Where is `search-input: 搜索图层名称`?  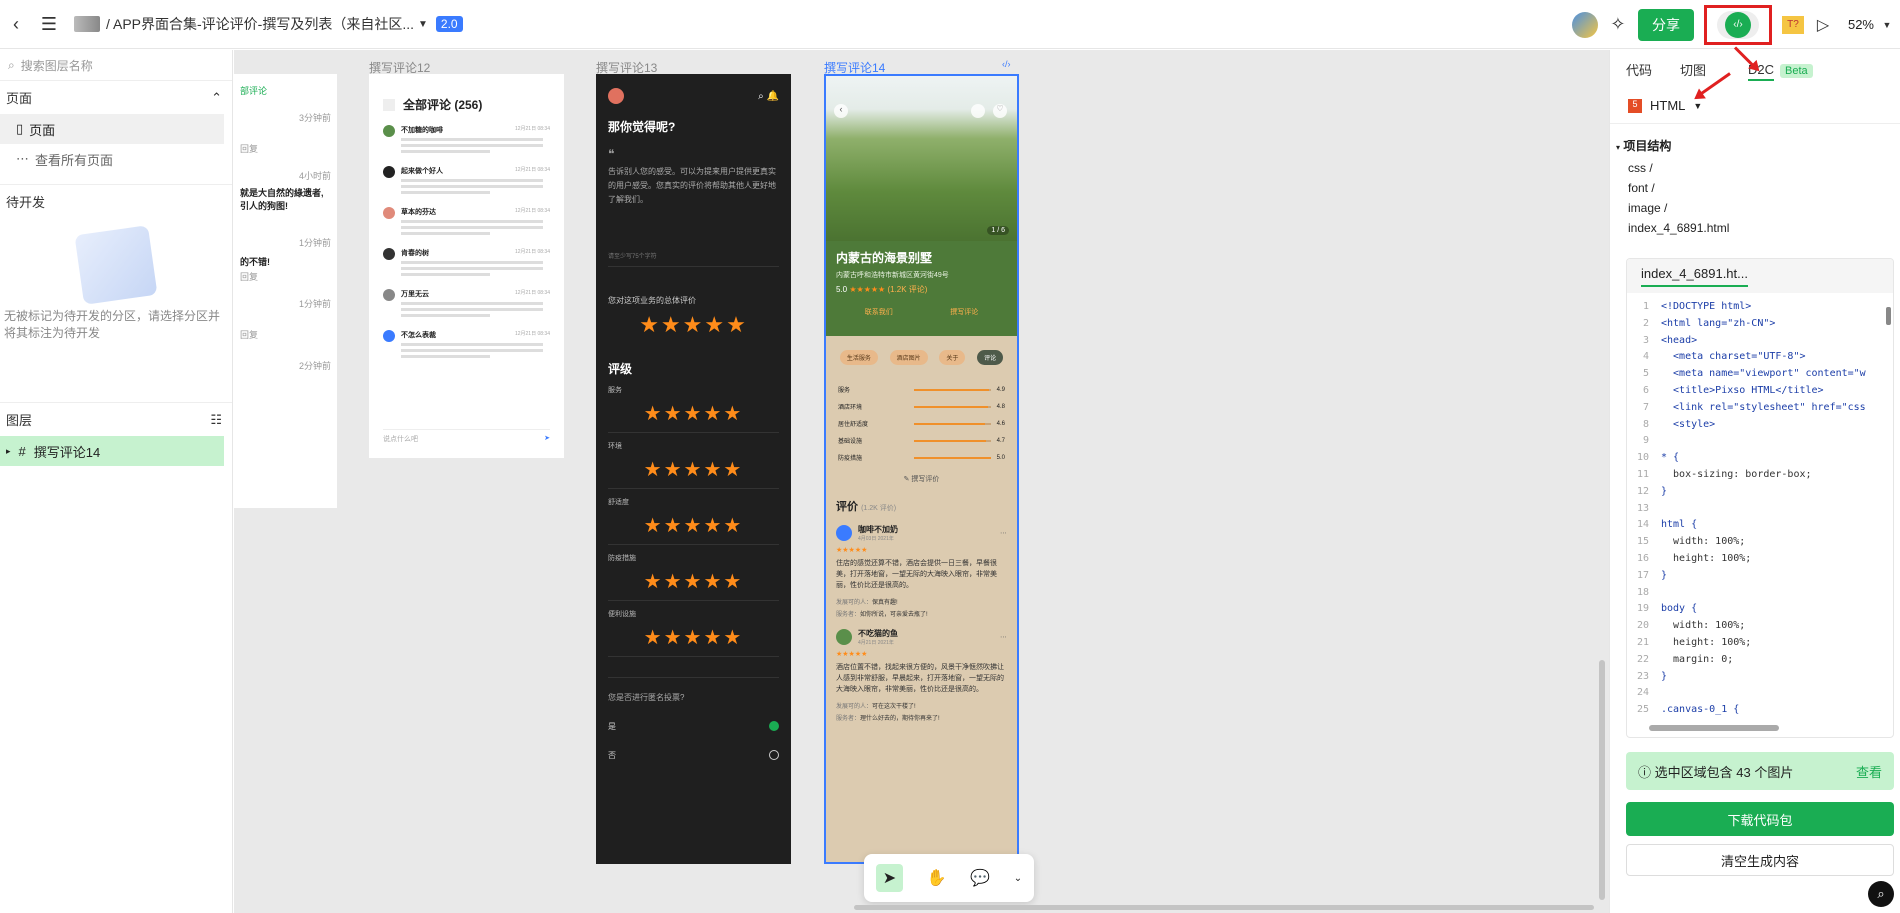
search-input: 搜索图层名称 is located at coordinates (57, 65).